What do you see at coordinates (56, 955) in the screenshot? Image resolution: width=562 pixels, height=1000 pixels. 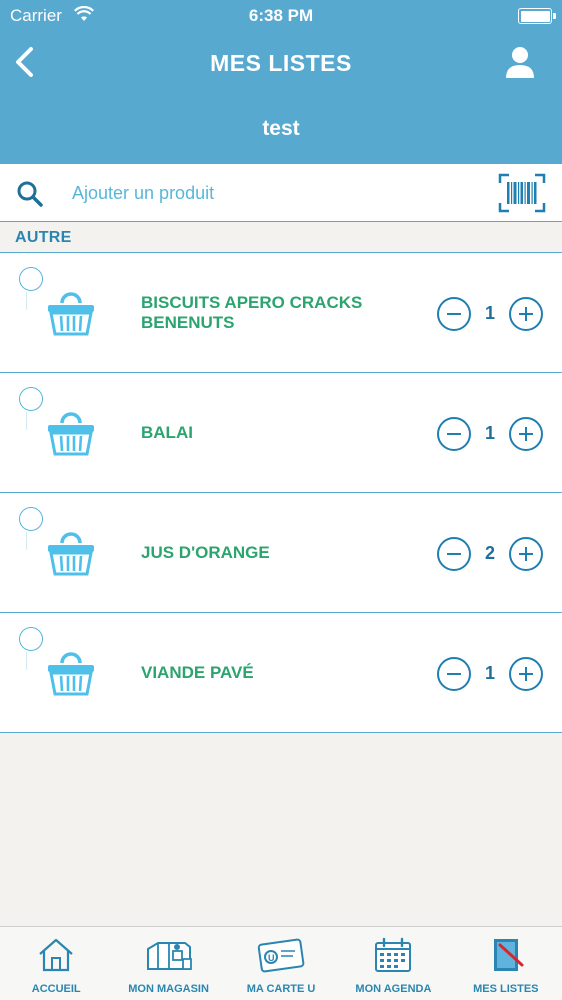 I see `home-icon` at bounding box center [56, 955].